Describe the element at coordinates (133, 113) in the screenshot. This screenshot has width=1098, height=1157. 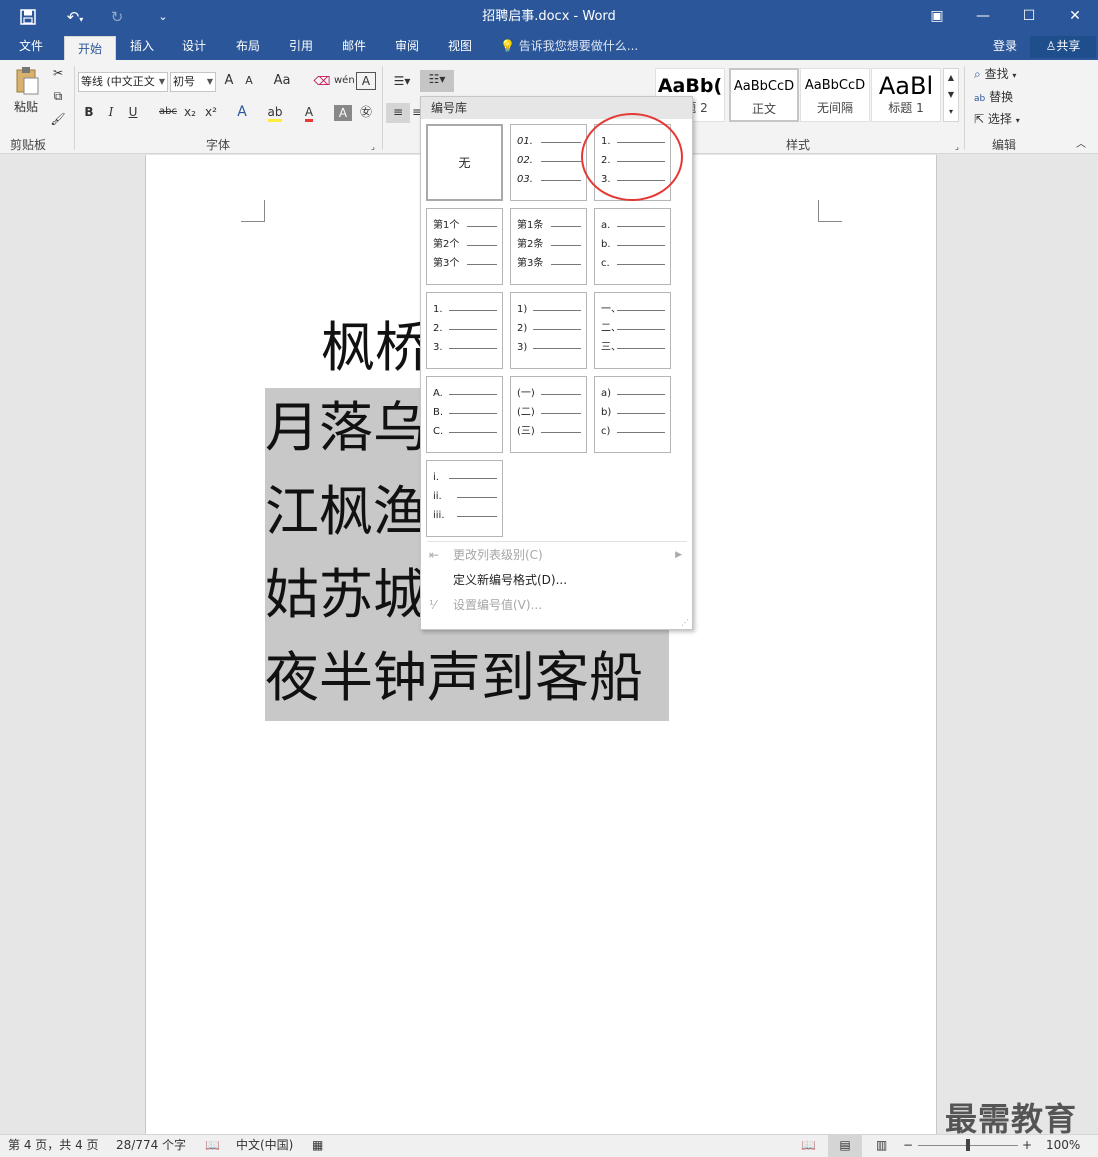
I see `underline-button: U` at that location.